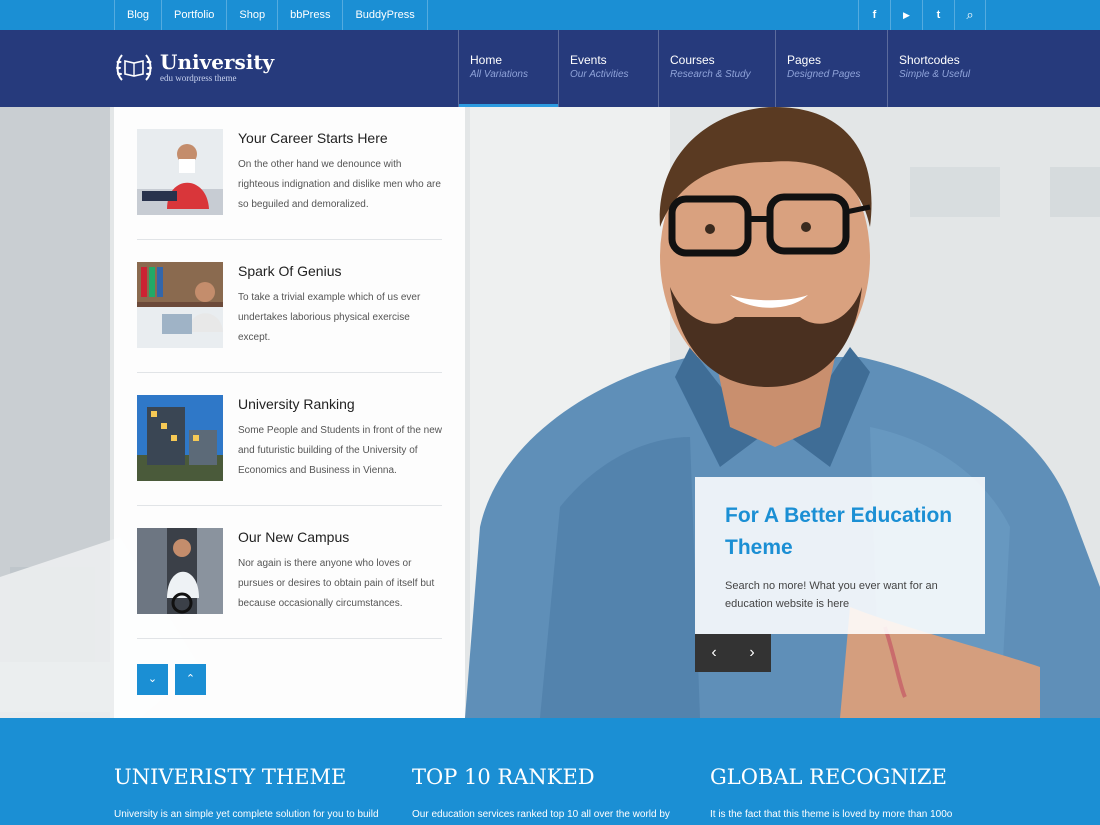 The height and width of the screenshot is (825, 1100). I want to click on nav-subtitle: Simple & Useful, so click(935, 74).